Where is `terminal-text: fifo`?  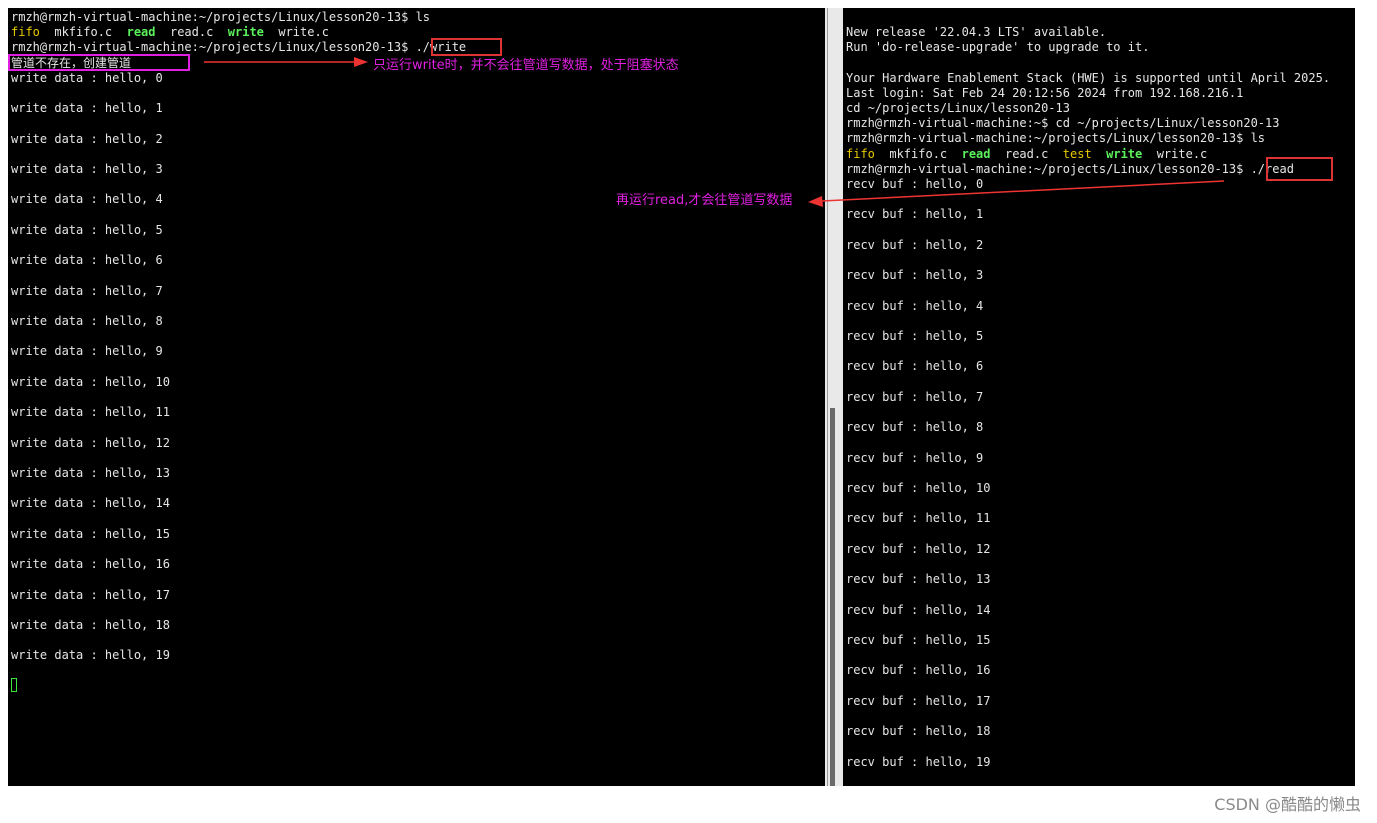
terminal-text: fifo is located at coordinates (25, 32).